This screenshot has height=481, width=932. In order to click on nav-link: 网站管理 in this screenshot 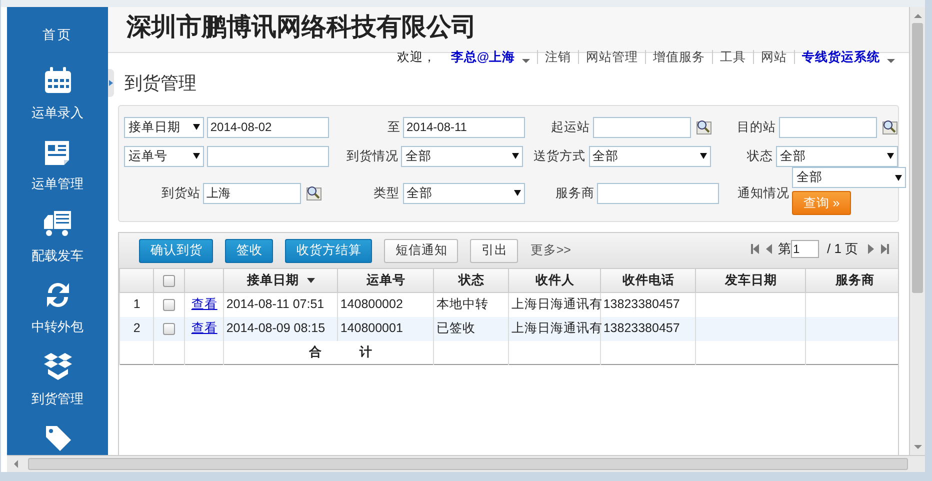, I will do `click(612, 57)`.